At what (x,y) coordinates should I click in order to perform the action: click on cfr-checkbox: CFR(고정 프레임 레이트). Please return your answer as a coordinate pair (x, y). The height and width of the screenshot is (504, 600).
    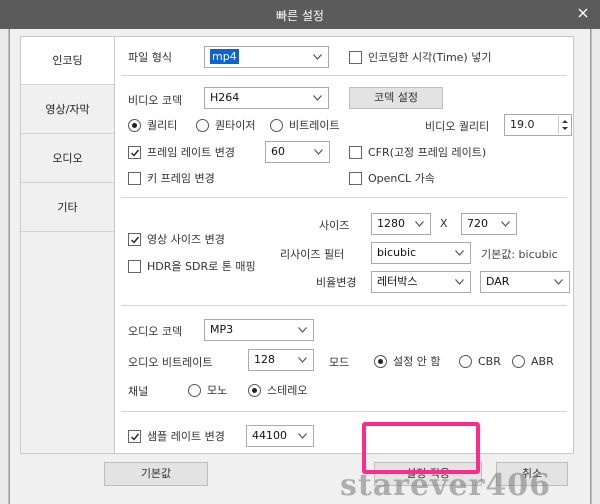
    Looking at the image, I should click on (417, 152).